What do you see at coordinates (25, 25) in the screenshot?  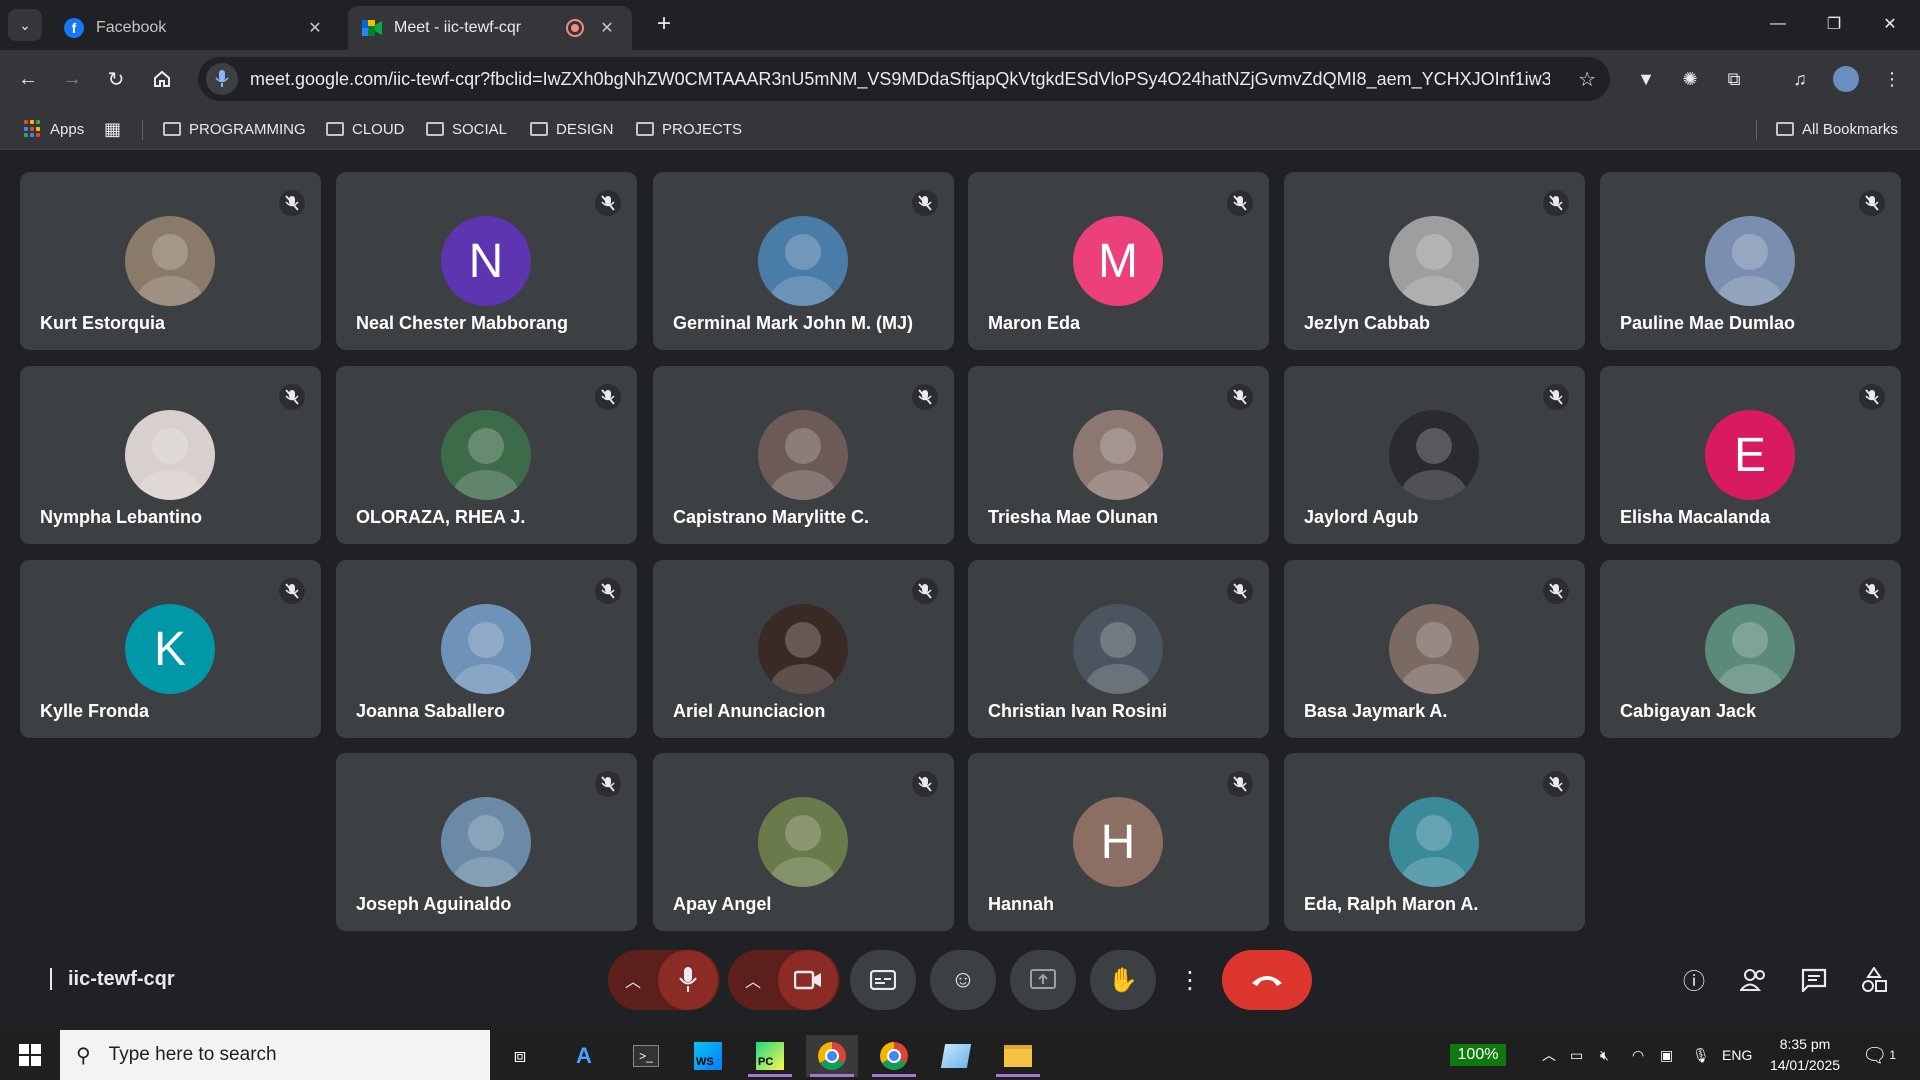 I see `tab-search-button: ⌄` at bounding box center [25, 25].